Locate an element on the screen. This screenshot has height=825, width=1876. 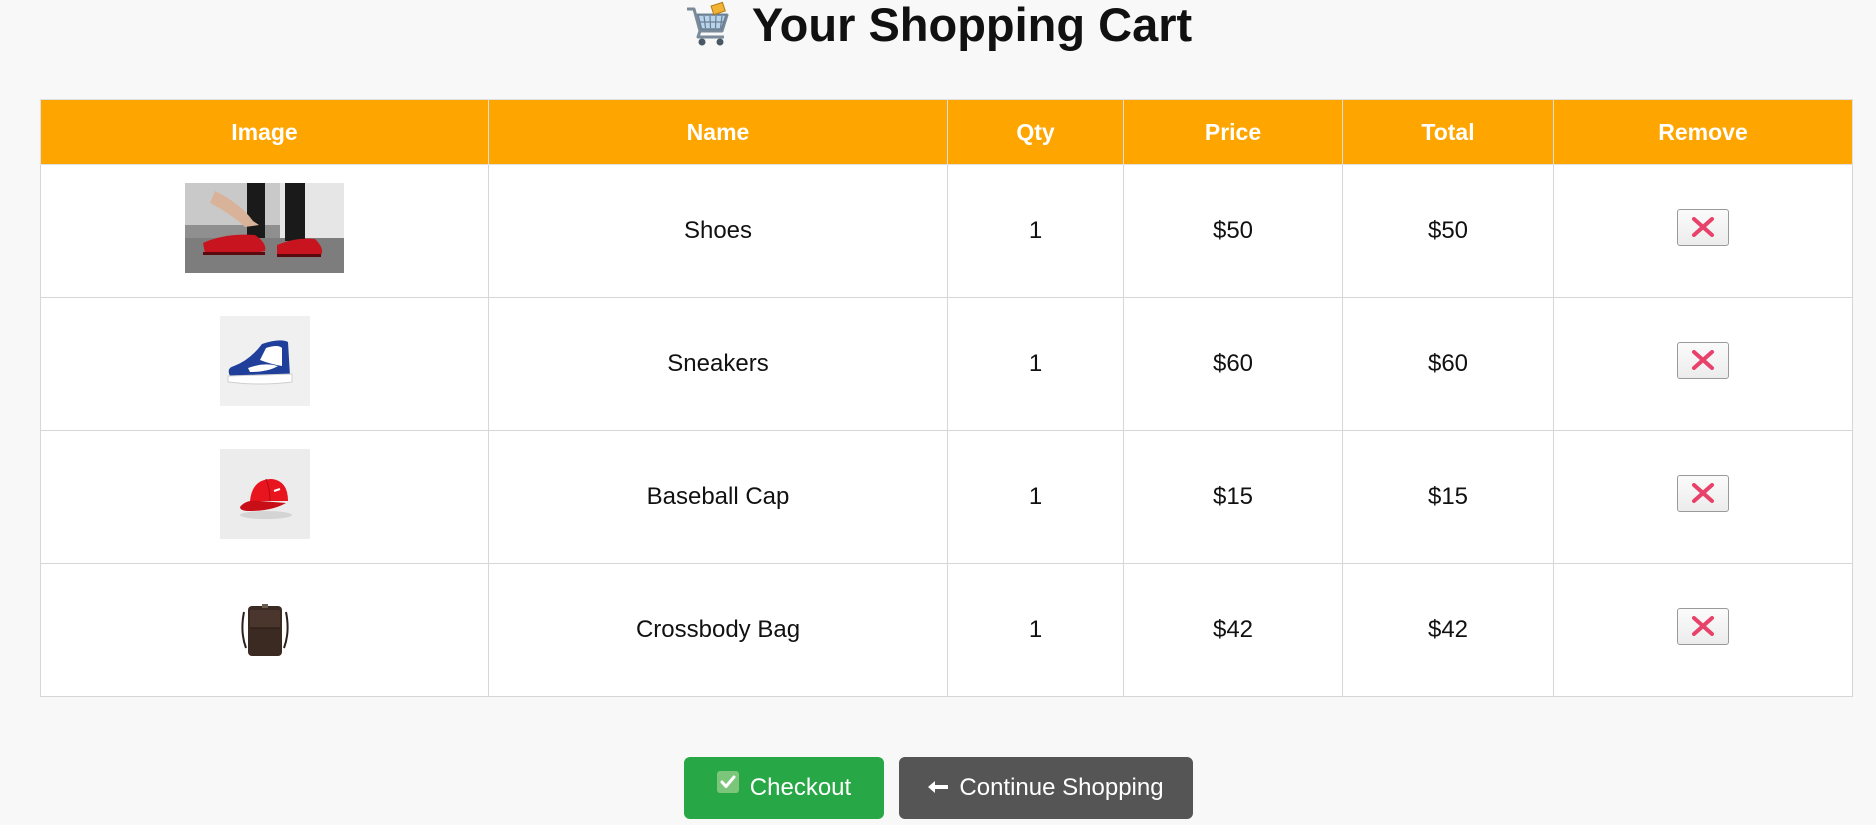
column-header-qty: Qty is located at coordinates (1035, 132).